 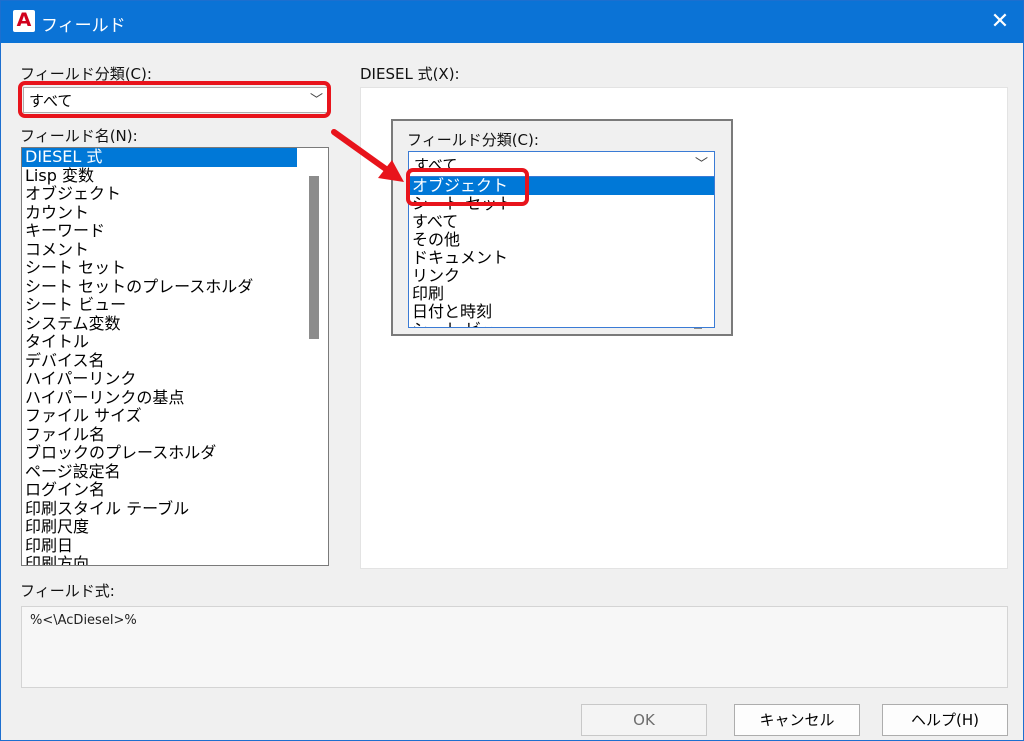 I want to click on list-item: ページ設定名, so click(x=159, y=472).